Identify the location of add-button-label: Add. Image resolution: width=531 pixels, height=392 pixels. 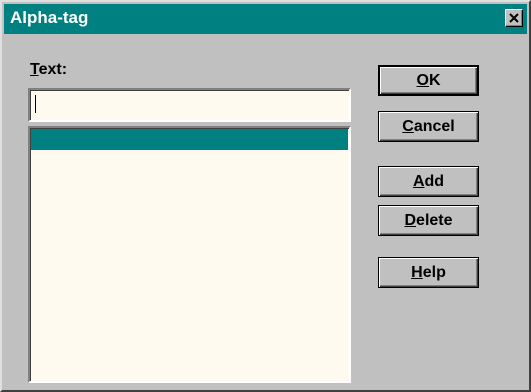
(428, 181).